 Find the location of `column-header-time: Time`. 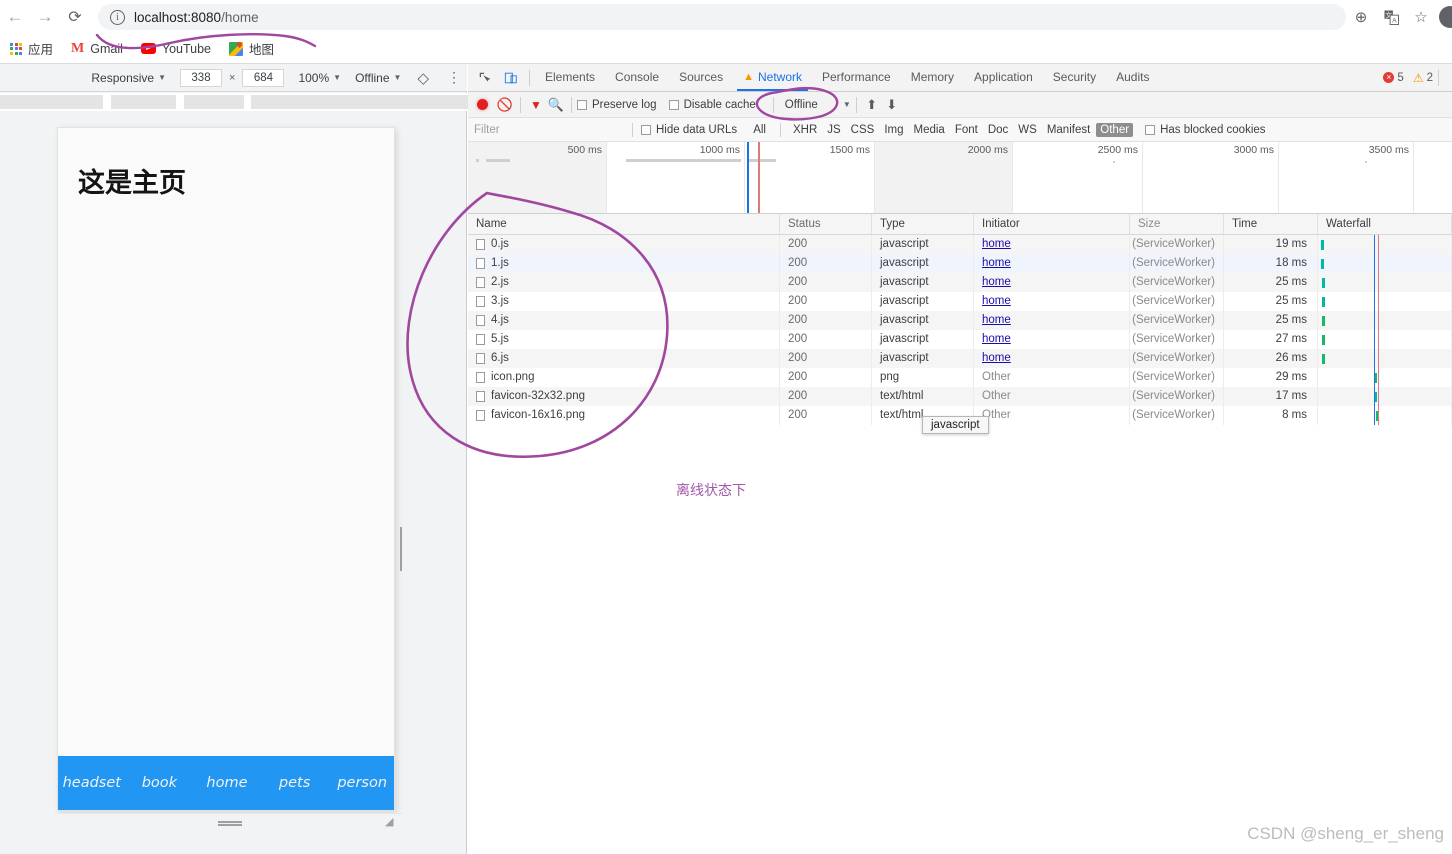

column-header-time: Time is located at coordinates (1271, 224).